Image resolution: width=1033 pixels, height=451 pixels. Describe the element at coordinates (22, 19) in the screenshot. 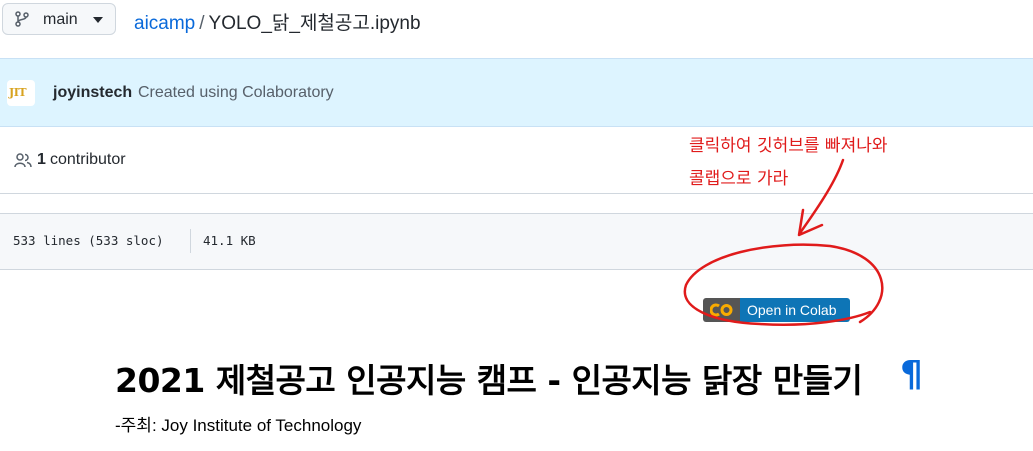

I see `git-branch-icon` at that location.